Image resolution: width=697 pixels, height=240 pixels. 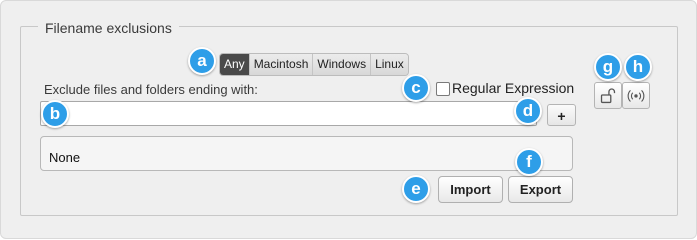 I want to click on callout-b-badge: b, so click(x=55, y=114).